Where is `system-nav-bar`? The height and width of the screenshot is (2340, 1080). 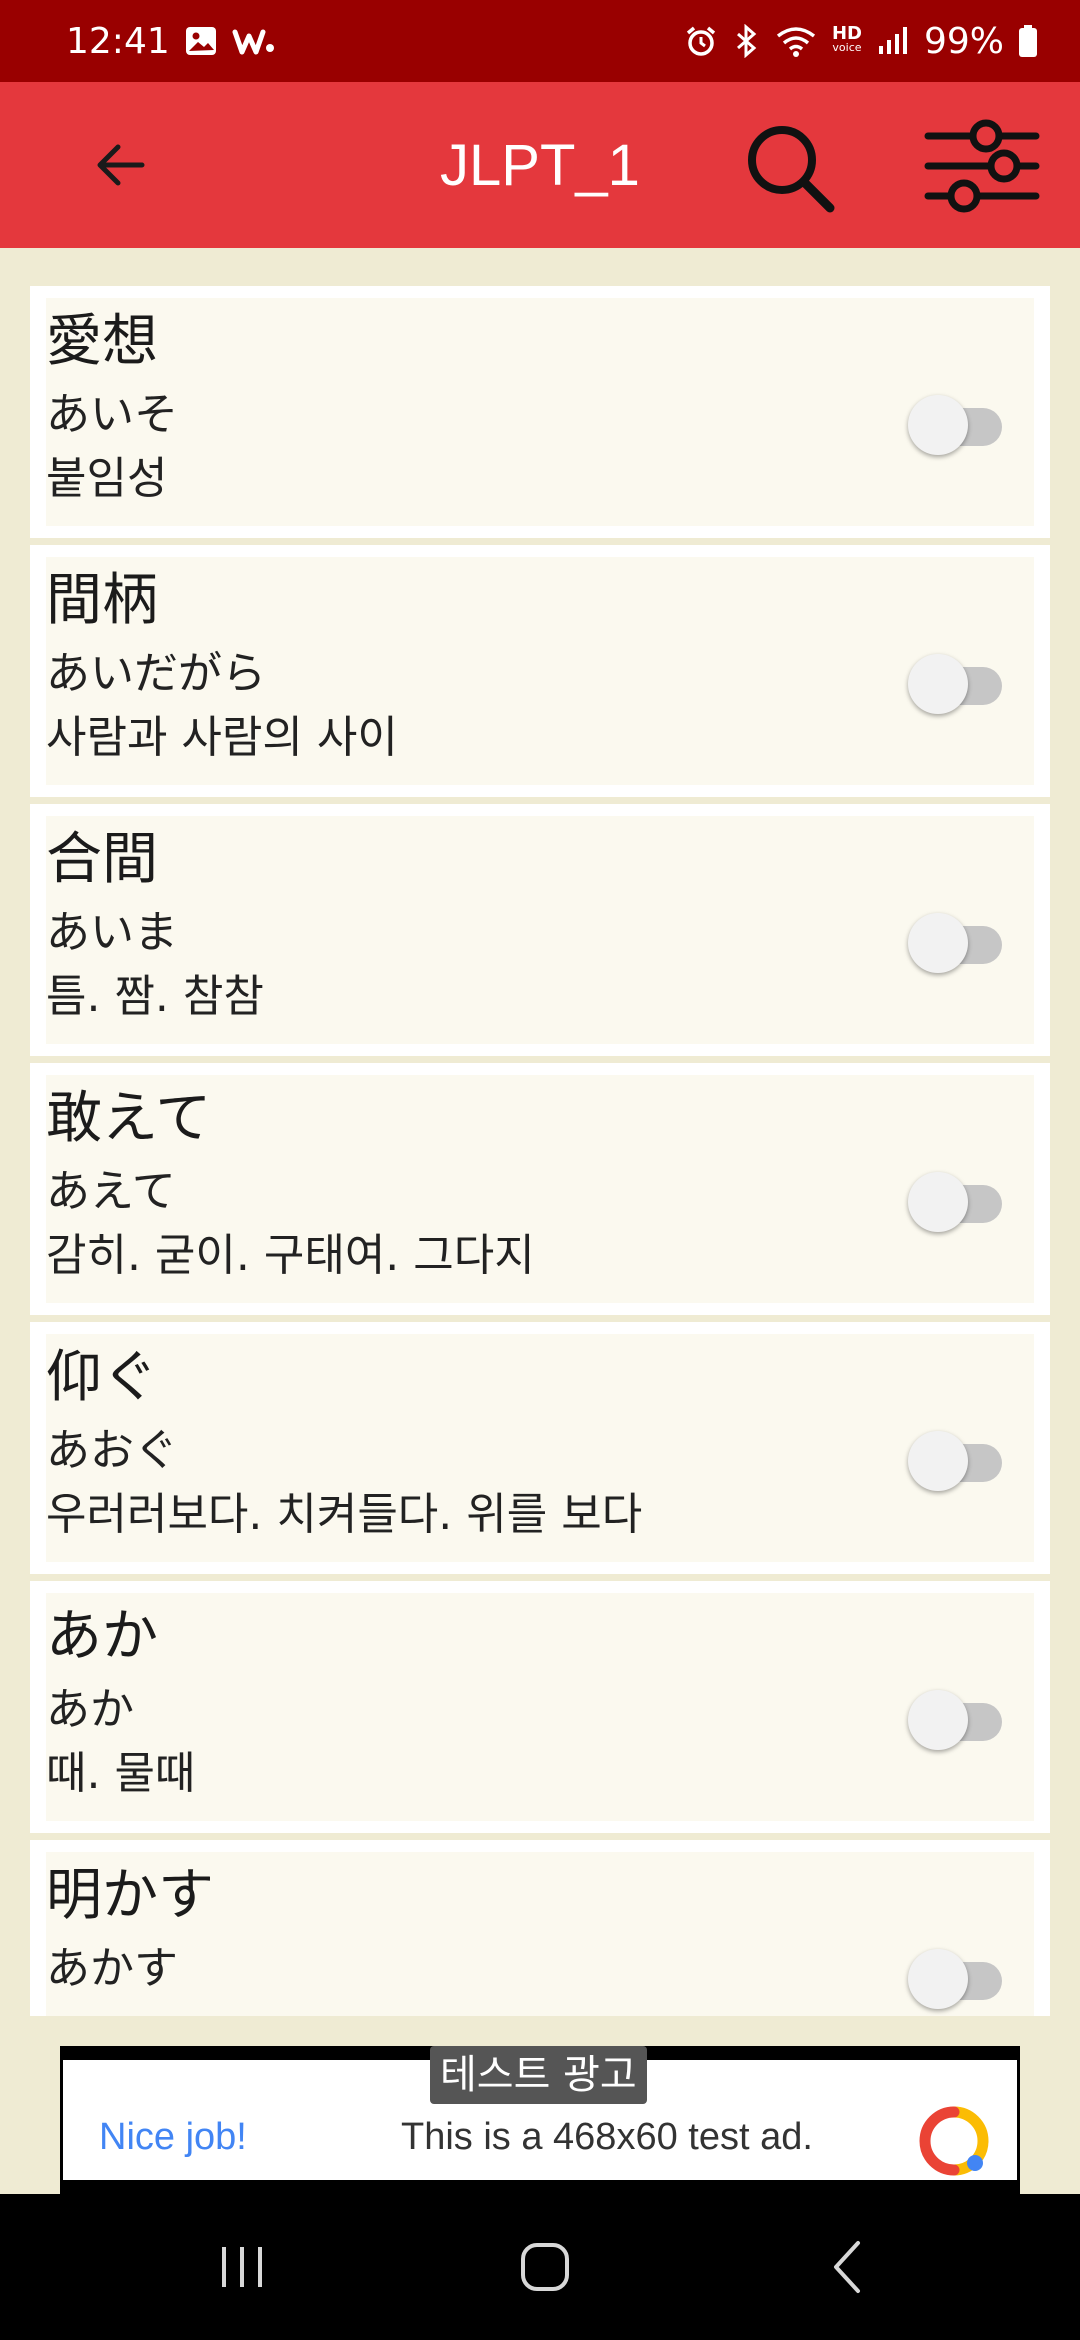
system-nav-bar is located at coordinates (540, 2267).